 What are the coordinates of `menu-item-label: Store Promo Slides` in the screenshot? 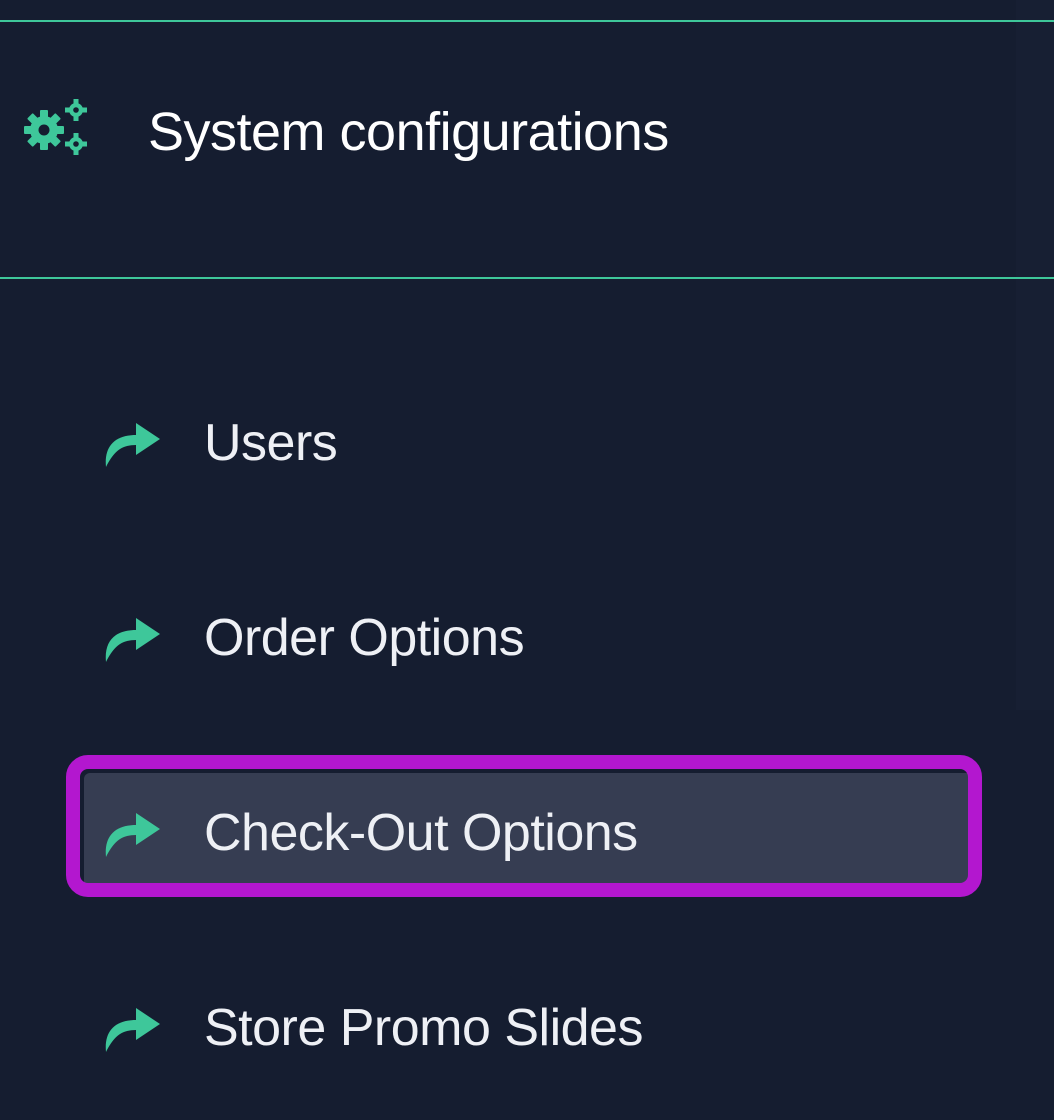 It's located at (423, 1028).